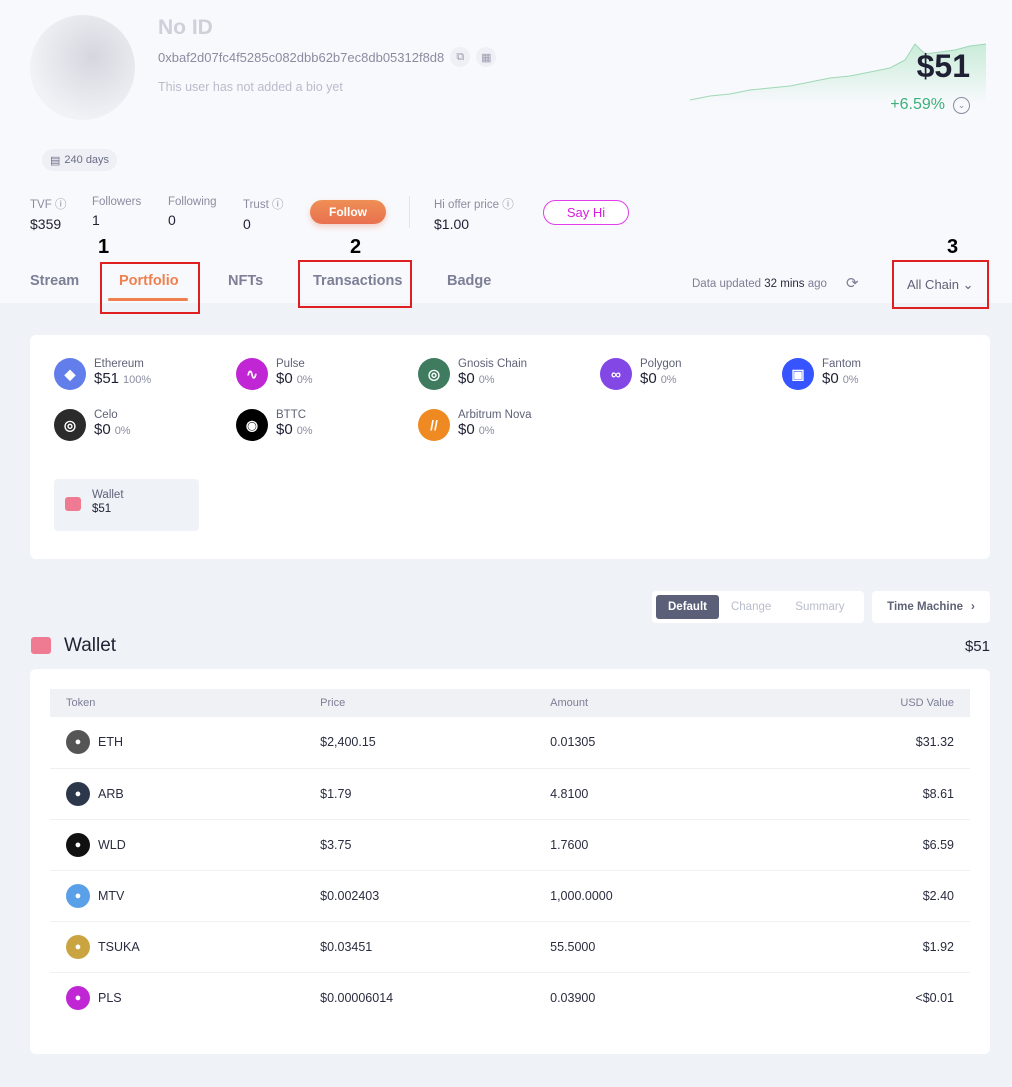 This screenshot has height=1087, width=1012. Describe the element at coordinates (106, 415) in the screenshot. I see `chain-name: Celo` at that location.